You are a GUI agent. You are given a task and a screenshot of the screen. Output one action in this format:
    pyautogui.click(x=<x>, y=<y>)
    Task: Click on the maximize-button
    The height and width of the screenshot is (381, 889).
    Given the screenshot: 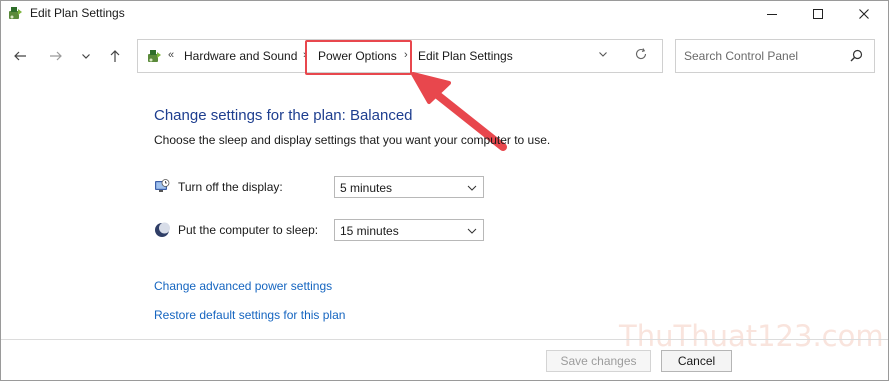 What is the action you would take?
    pyautogui.click(x=818, y=14)
    